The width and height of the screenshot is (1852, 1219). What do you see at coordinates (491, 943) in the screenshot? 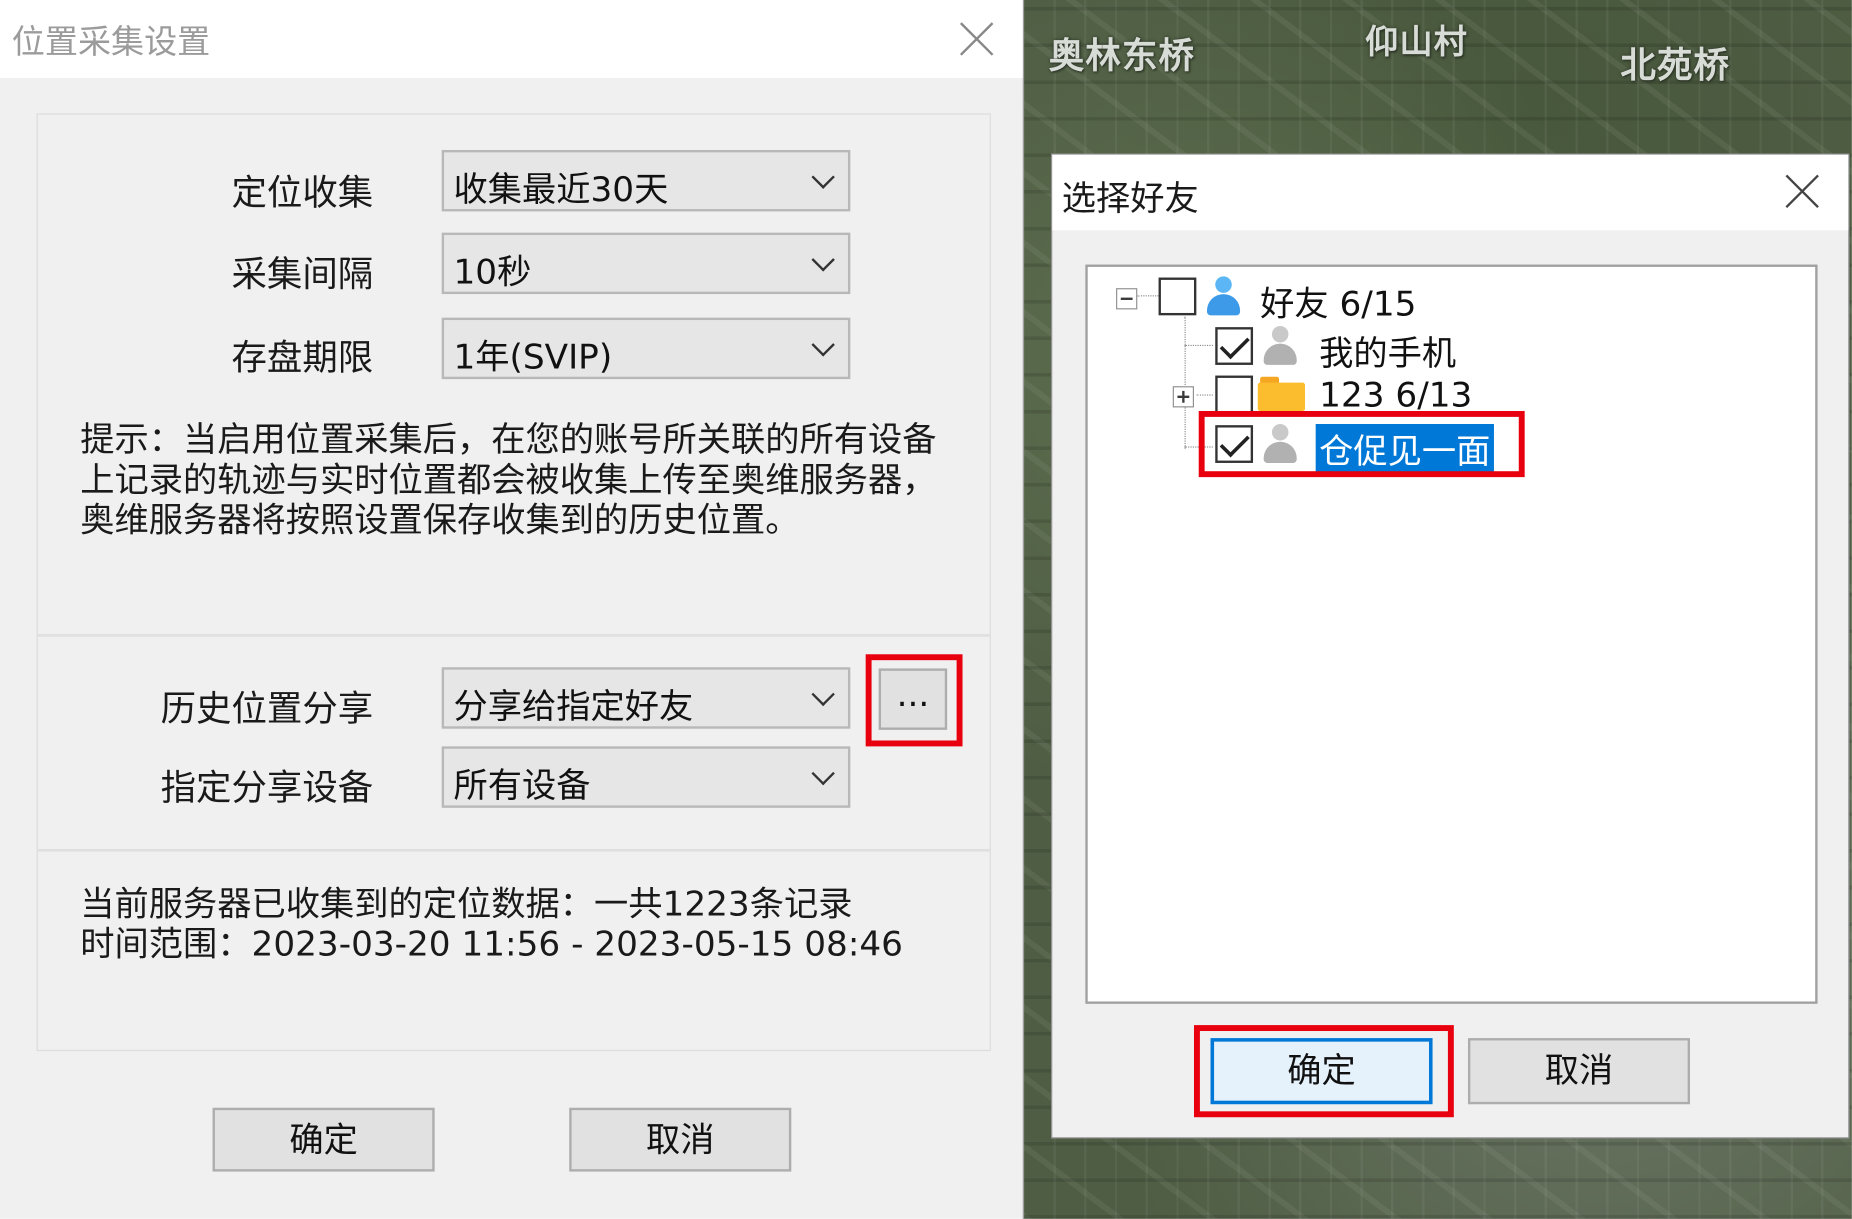
I see `server-time-range-text: 时间范围：2023-03-20 11:56 - 2023-05-15 08:46` at bounding box center [491, 943].